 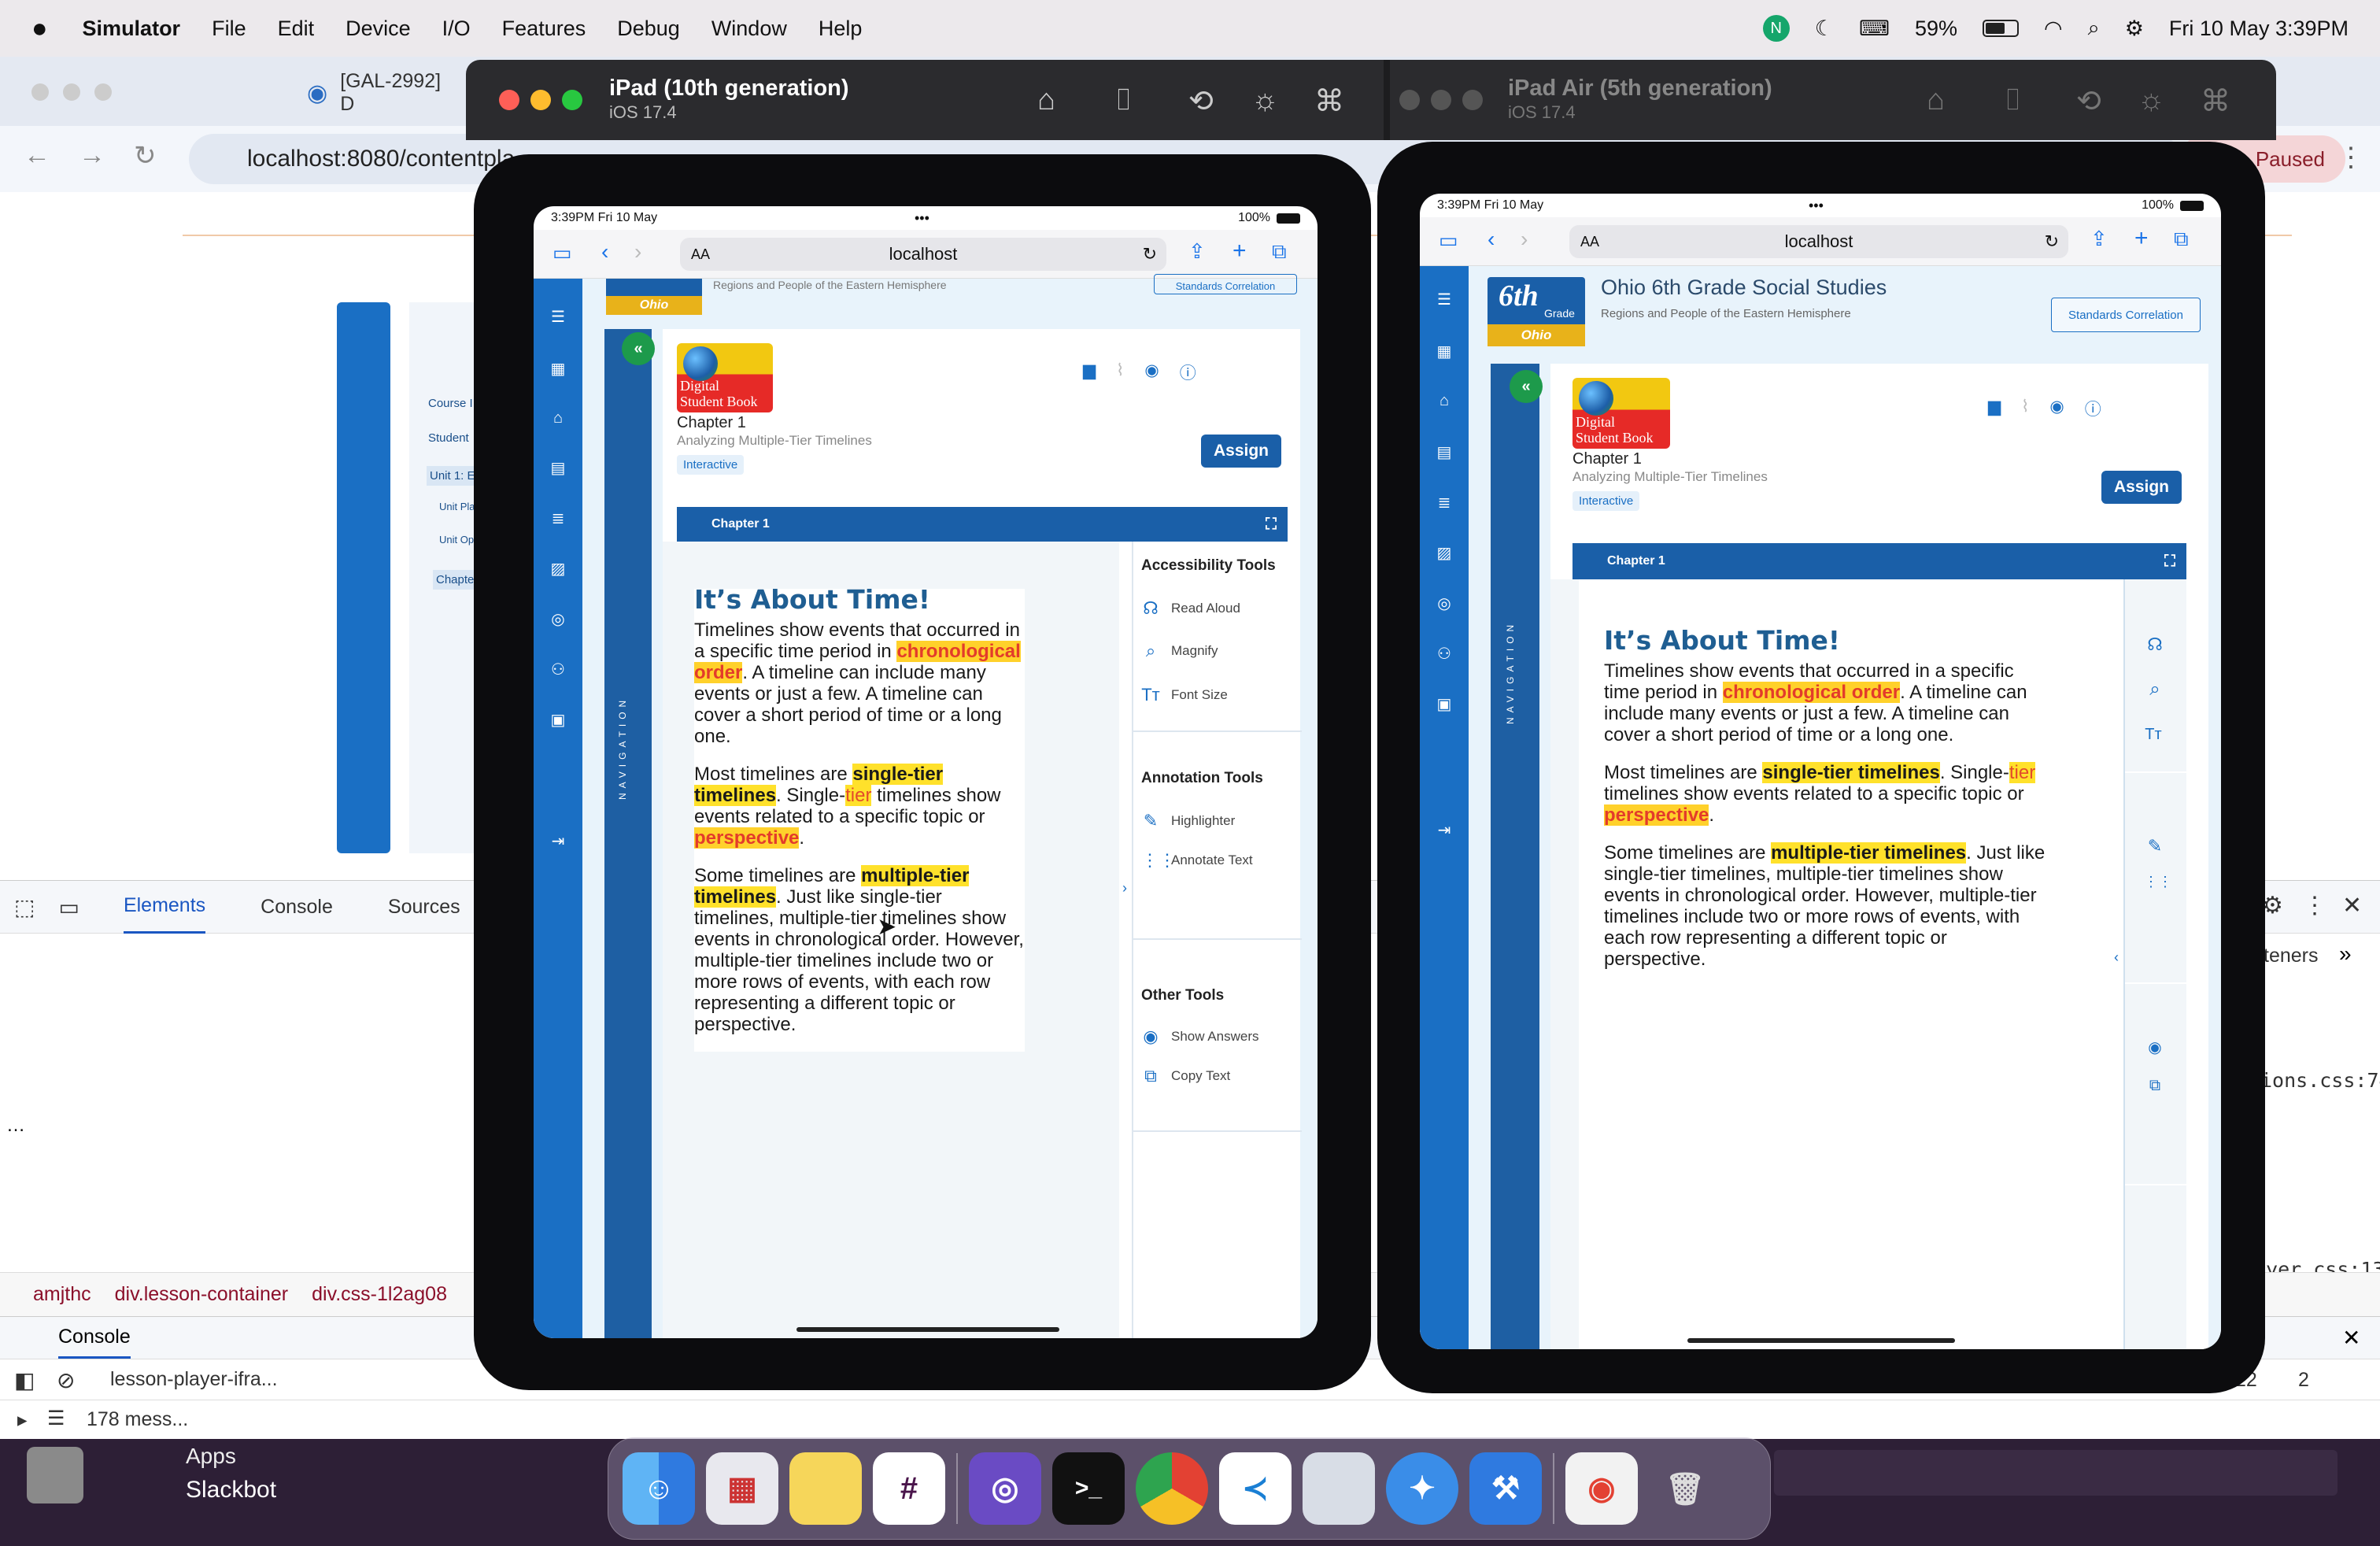 I want to click on chrome-tab: ◉ [GAL-2992] D, so click(x=381, y=93).